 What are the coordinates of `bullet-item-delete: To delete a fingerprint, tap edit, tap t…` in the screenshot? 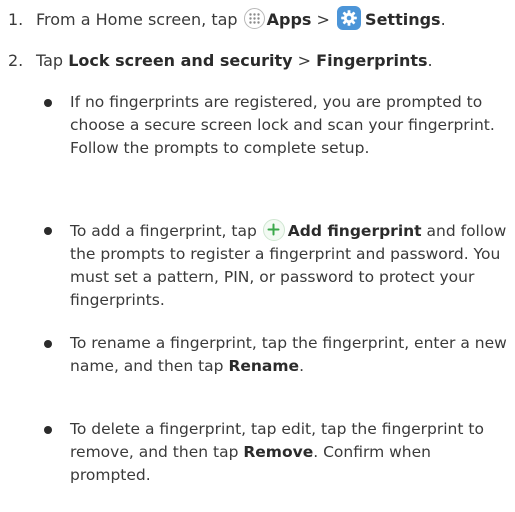 It's located at (279, 452).